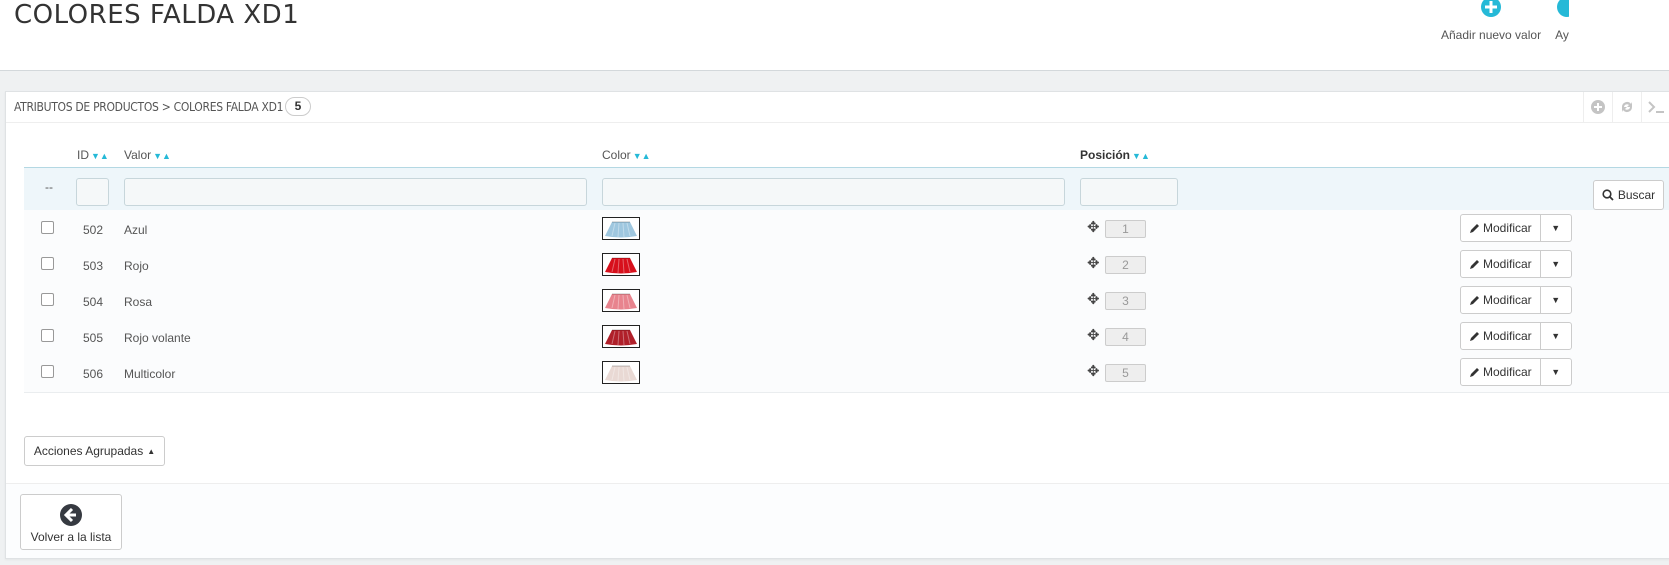 The image size is (1669, 565). What do you see at coordinates (1608, 195) in the screenshot?
I see `search-icon` at bounding box center [1608, 195].